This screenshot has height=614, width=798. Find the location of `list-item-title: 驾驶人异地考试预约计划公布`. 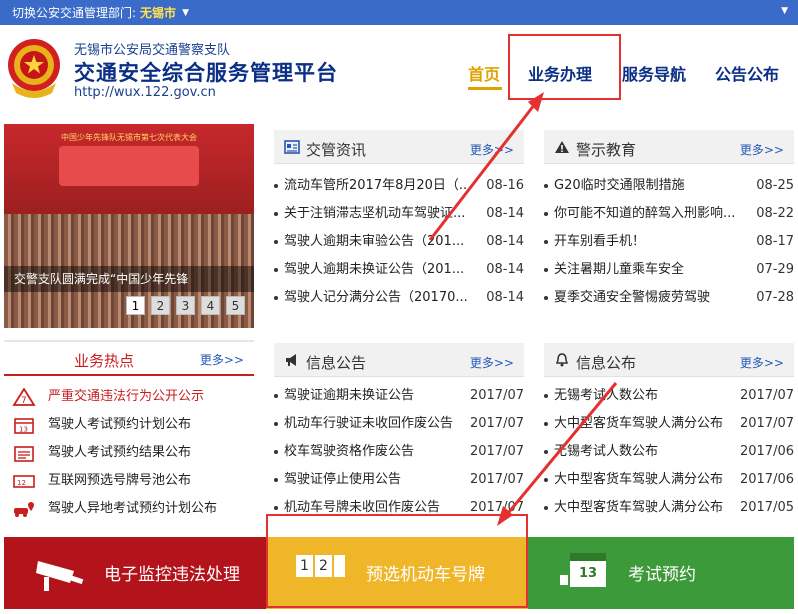

list-item-title: 驾驶人异地考试预约计划公布 is located at coordinates (132, 509).